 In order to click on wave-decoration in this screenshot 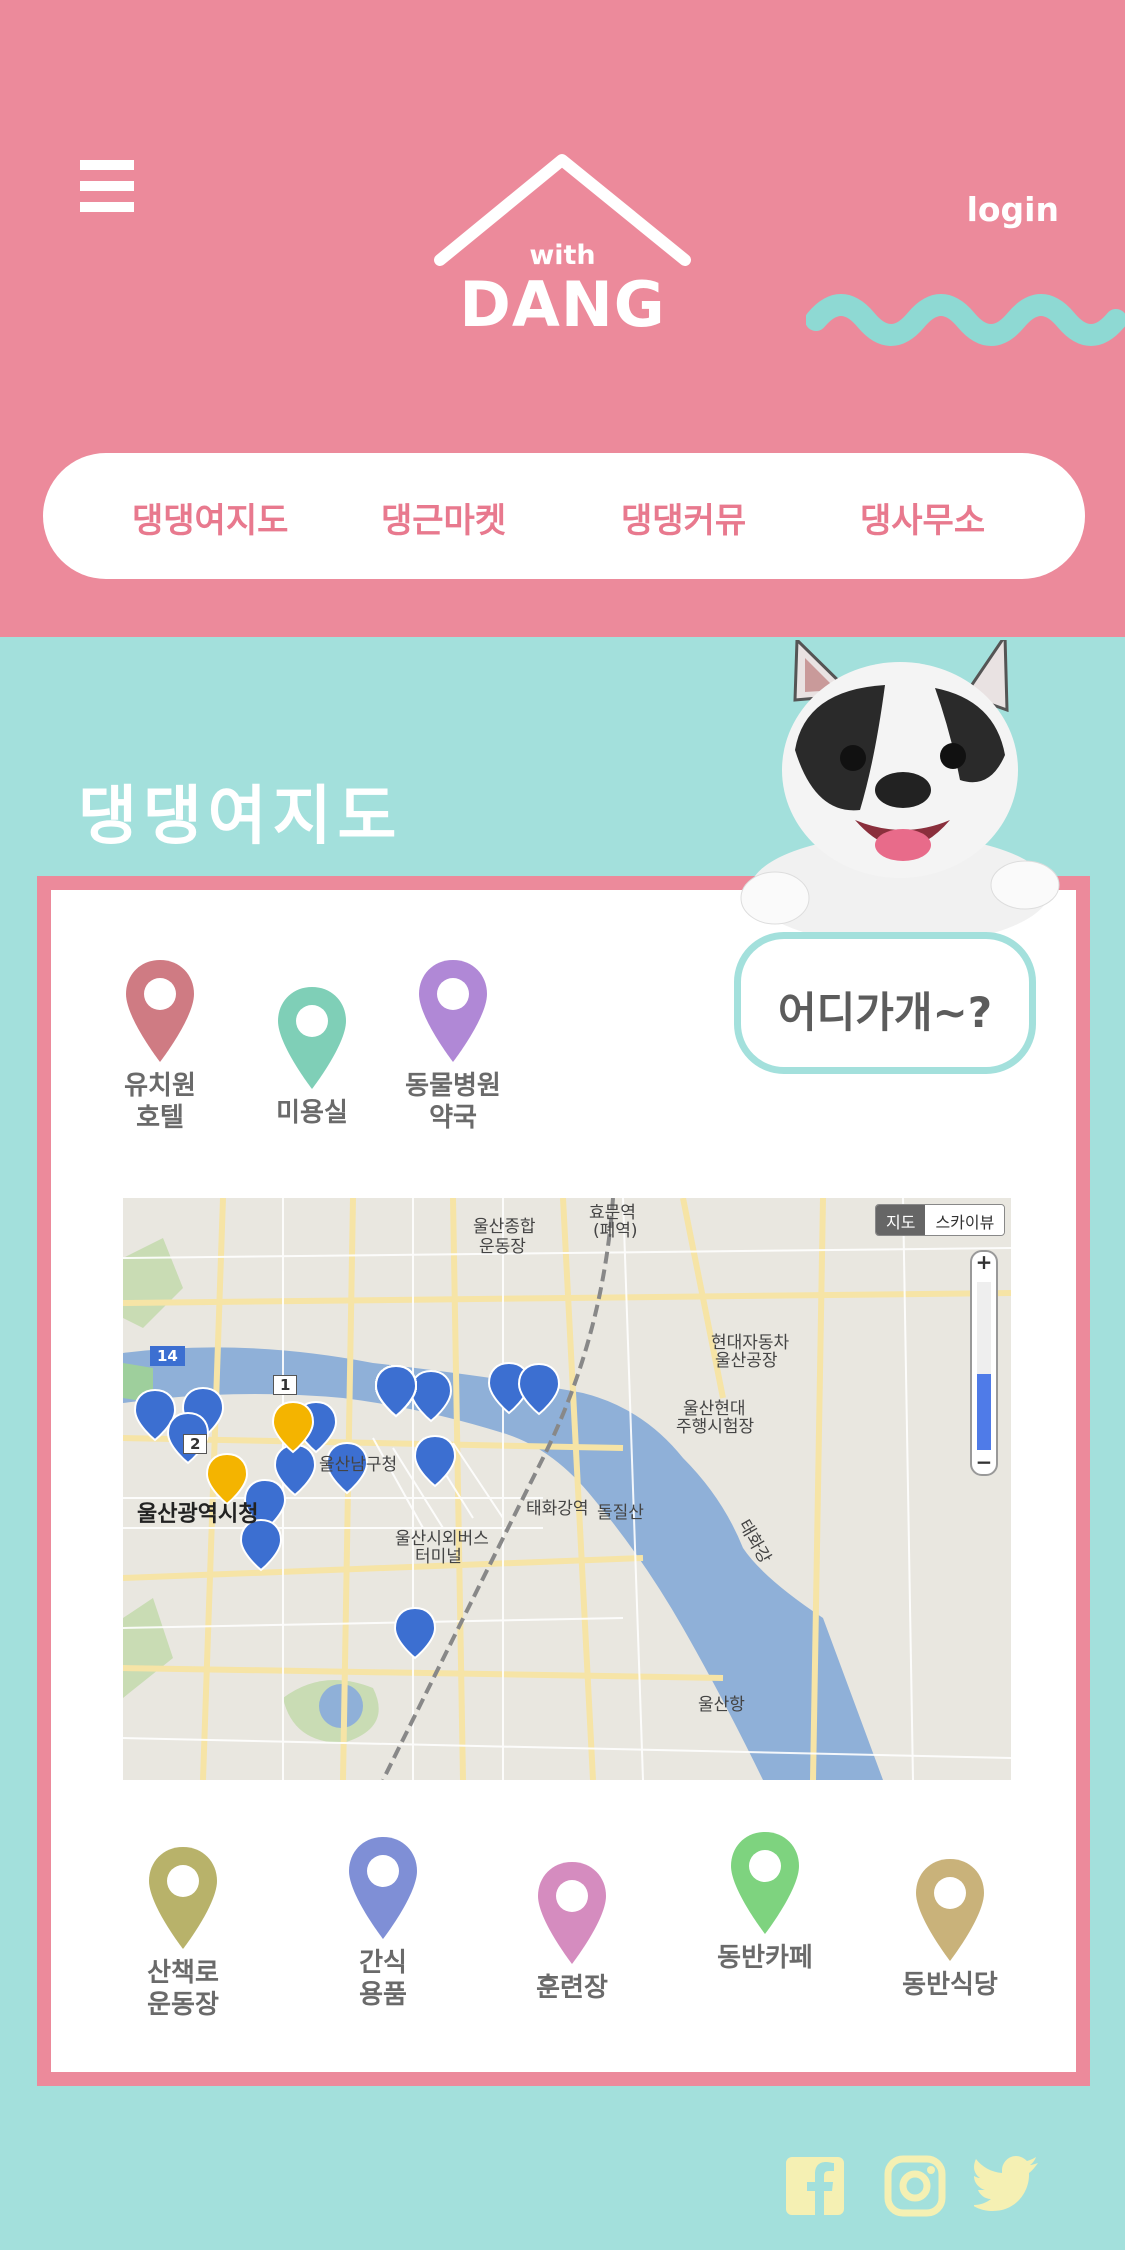, I will do `click(965, 320)`.